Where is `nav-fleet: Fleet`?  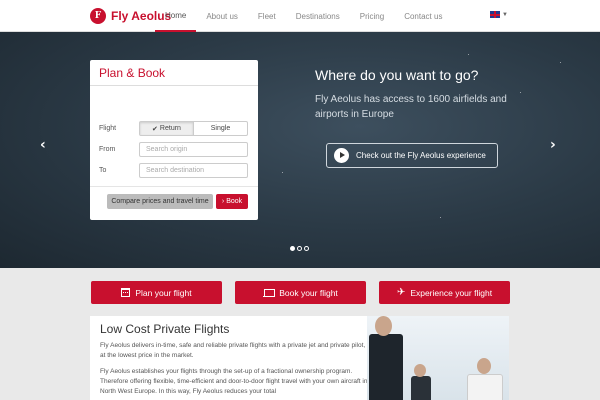
nav-fleet: Fleet is located at coordinates (267, 16).